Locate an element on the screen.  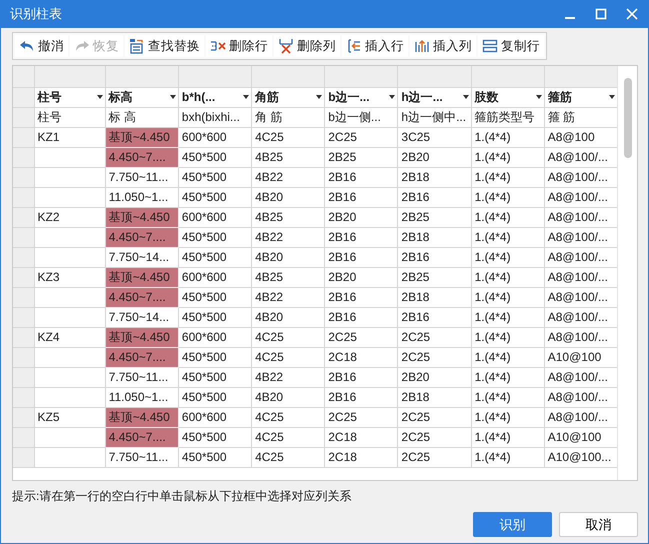
table-cell: 3C25 is located at coordinates (435, 137).